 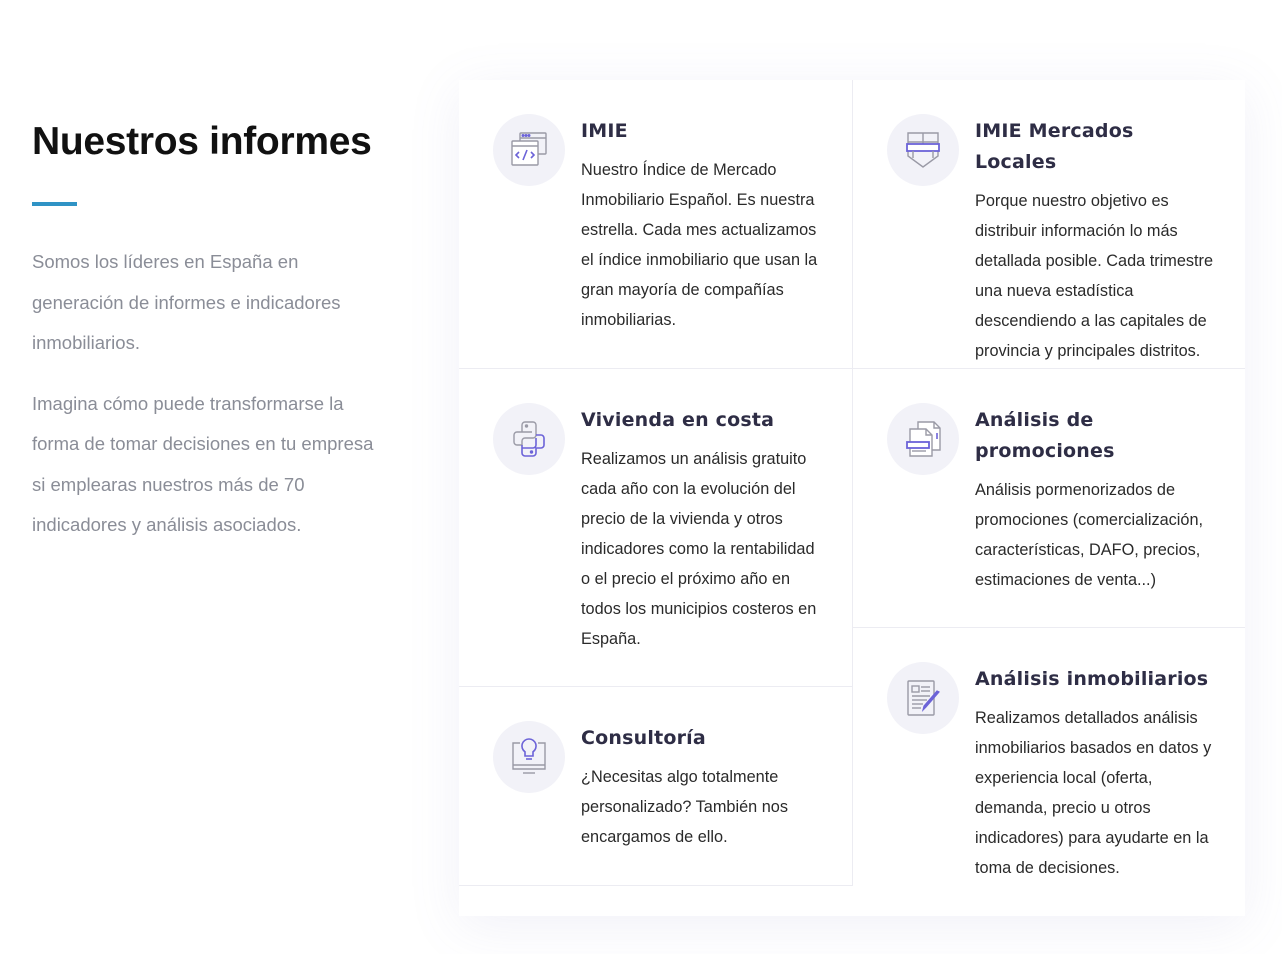 I want to click on python-icon, so click(x=529, y=439).